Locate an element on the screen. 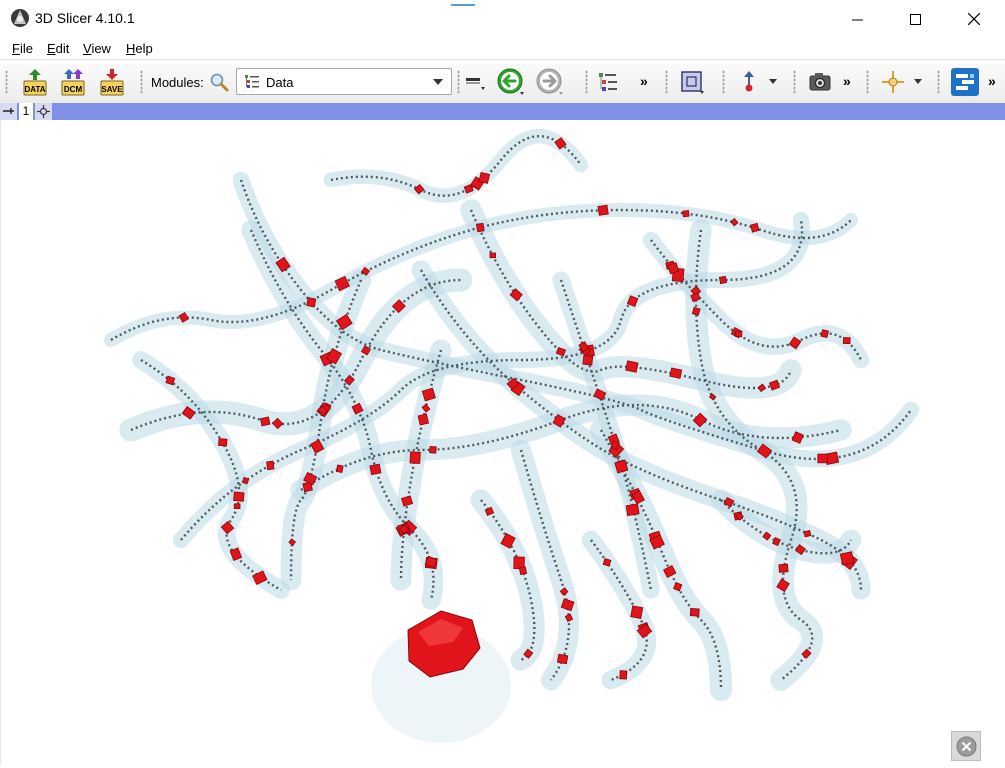 The height and width of the screenshot is (768, 1005). hierarchy-list-icon is located at coordinates (608, 82).